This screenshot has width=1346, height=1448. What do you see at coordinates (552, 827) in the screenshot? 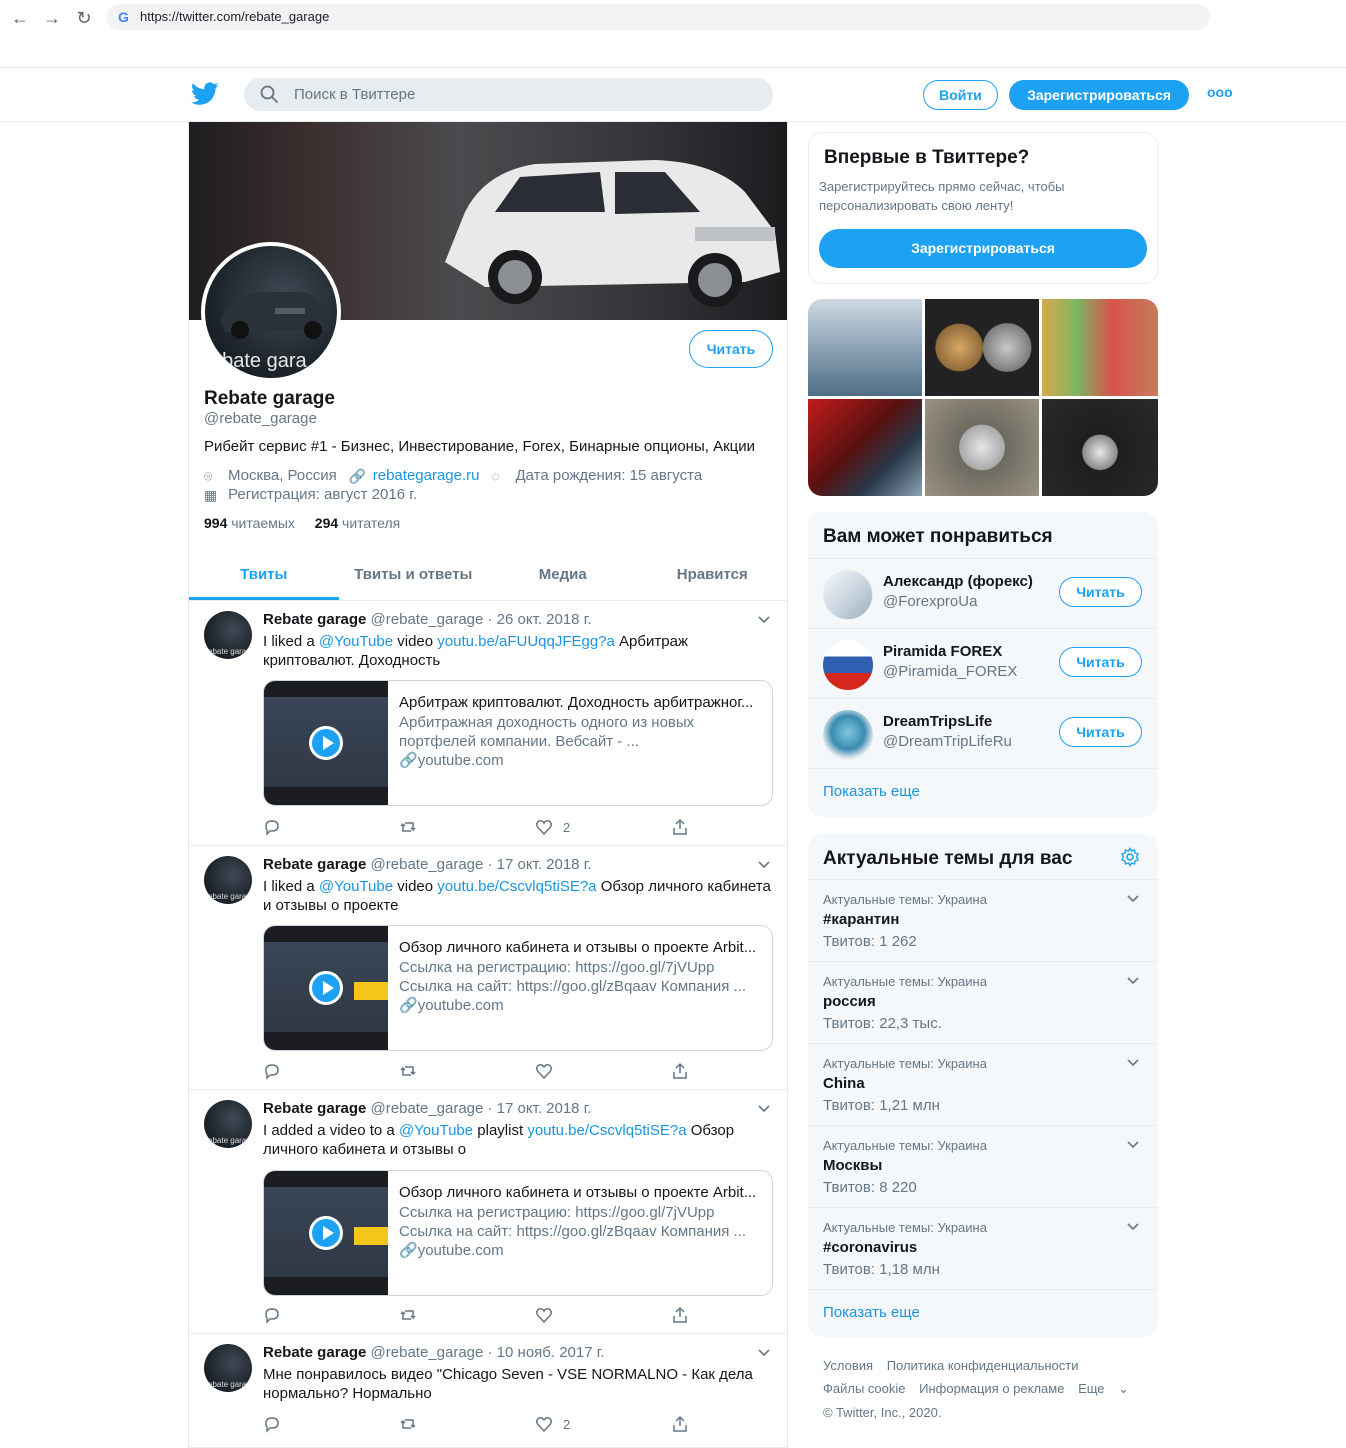
I see `like-icon: 2` at bounding box center [552, 827].